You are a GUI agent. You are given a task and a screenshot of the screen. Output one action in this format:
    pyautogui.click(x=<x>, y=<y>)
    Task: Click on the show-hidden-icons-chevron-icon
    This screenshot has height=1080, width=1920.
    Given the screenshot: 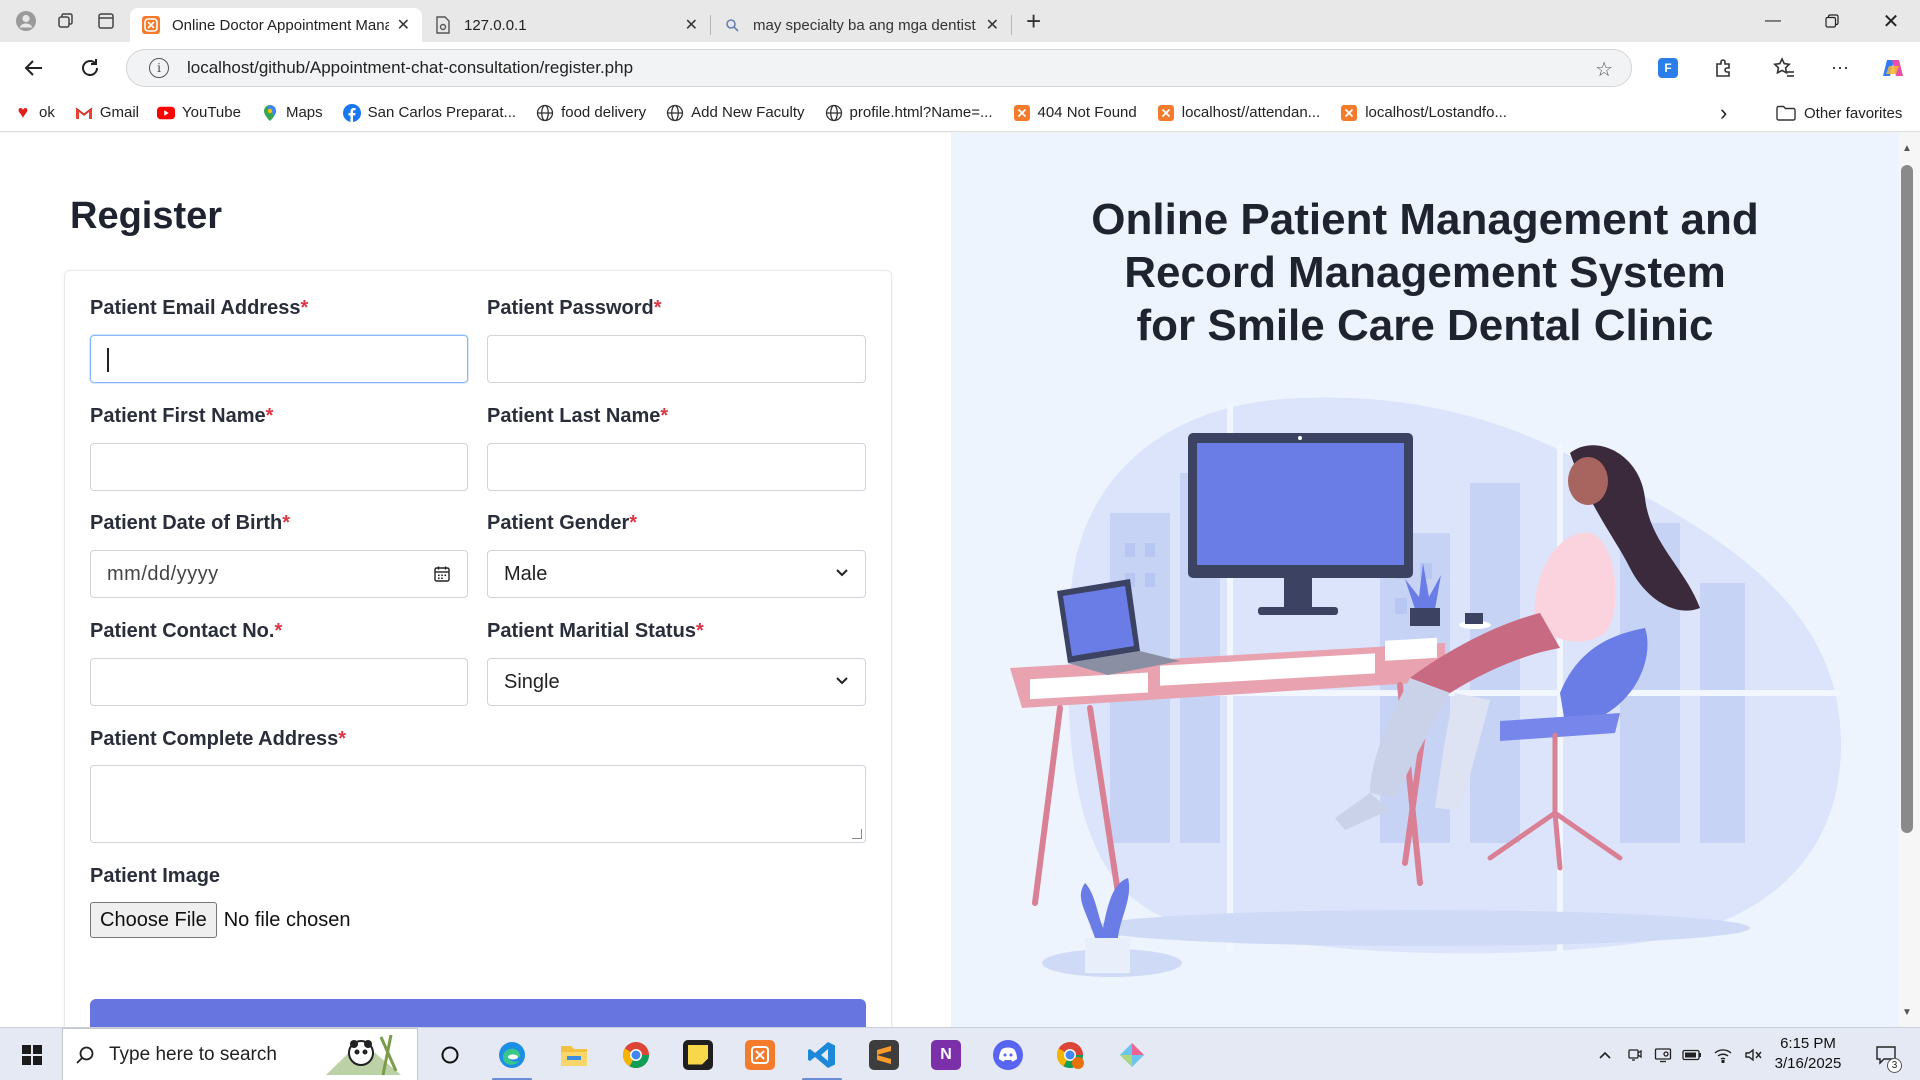 What is the action you would take?
    pyautogui.click(x=1605, y=1054)
    